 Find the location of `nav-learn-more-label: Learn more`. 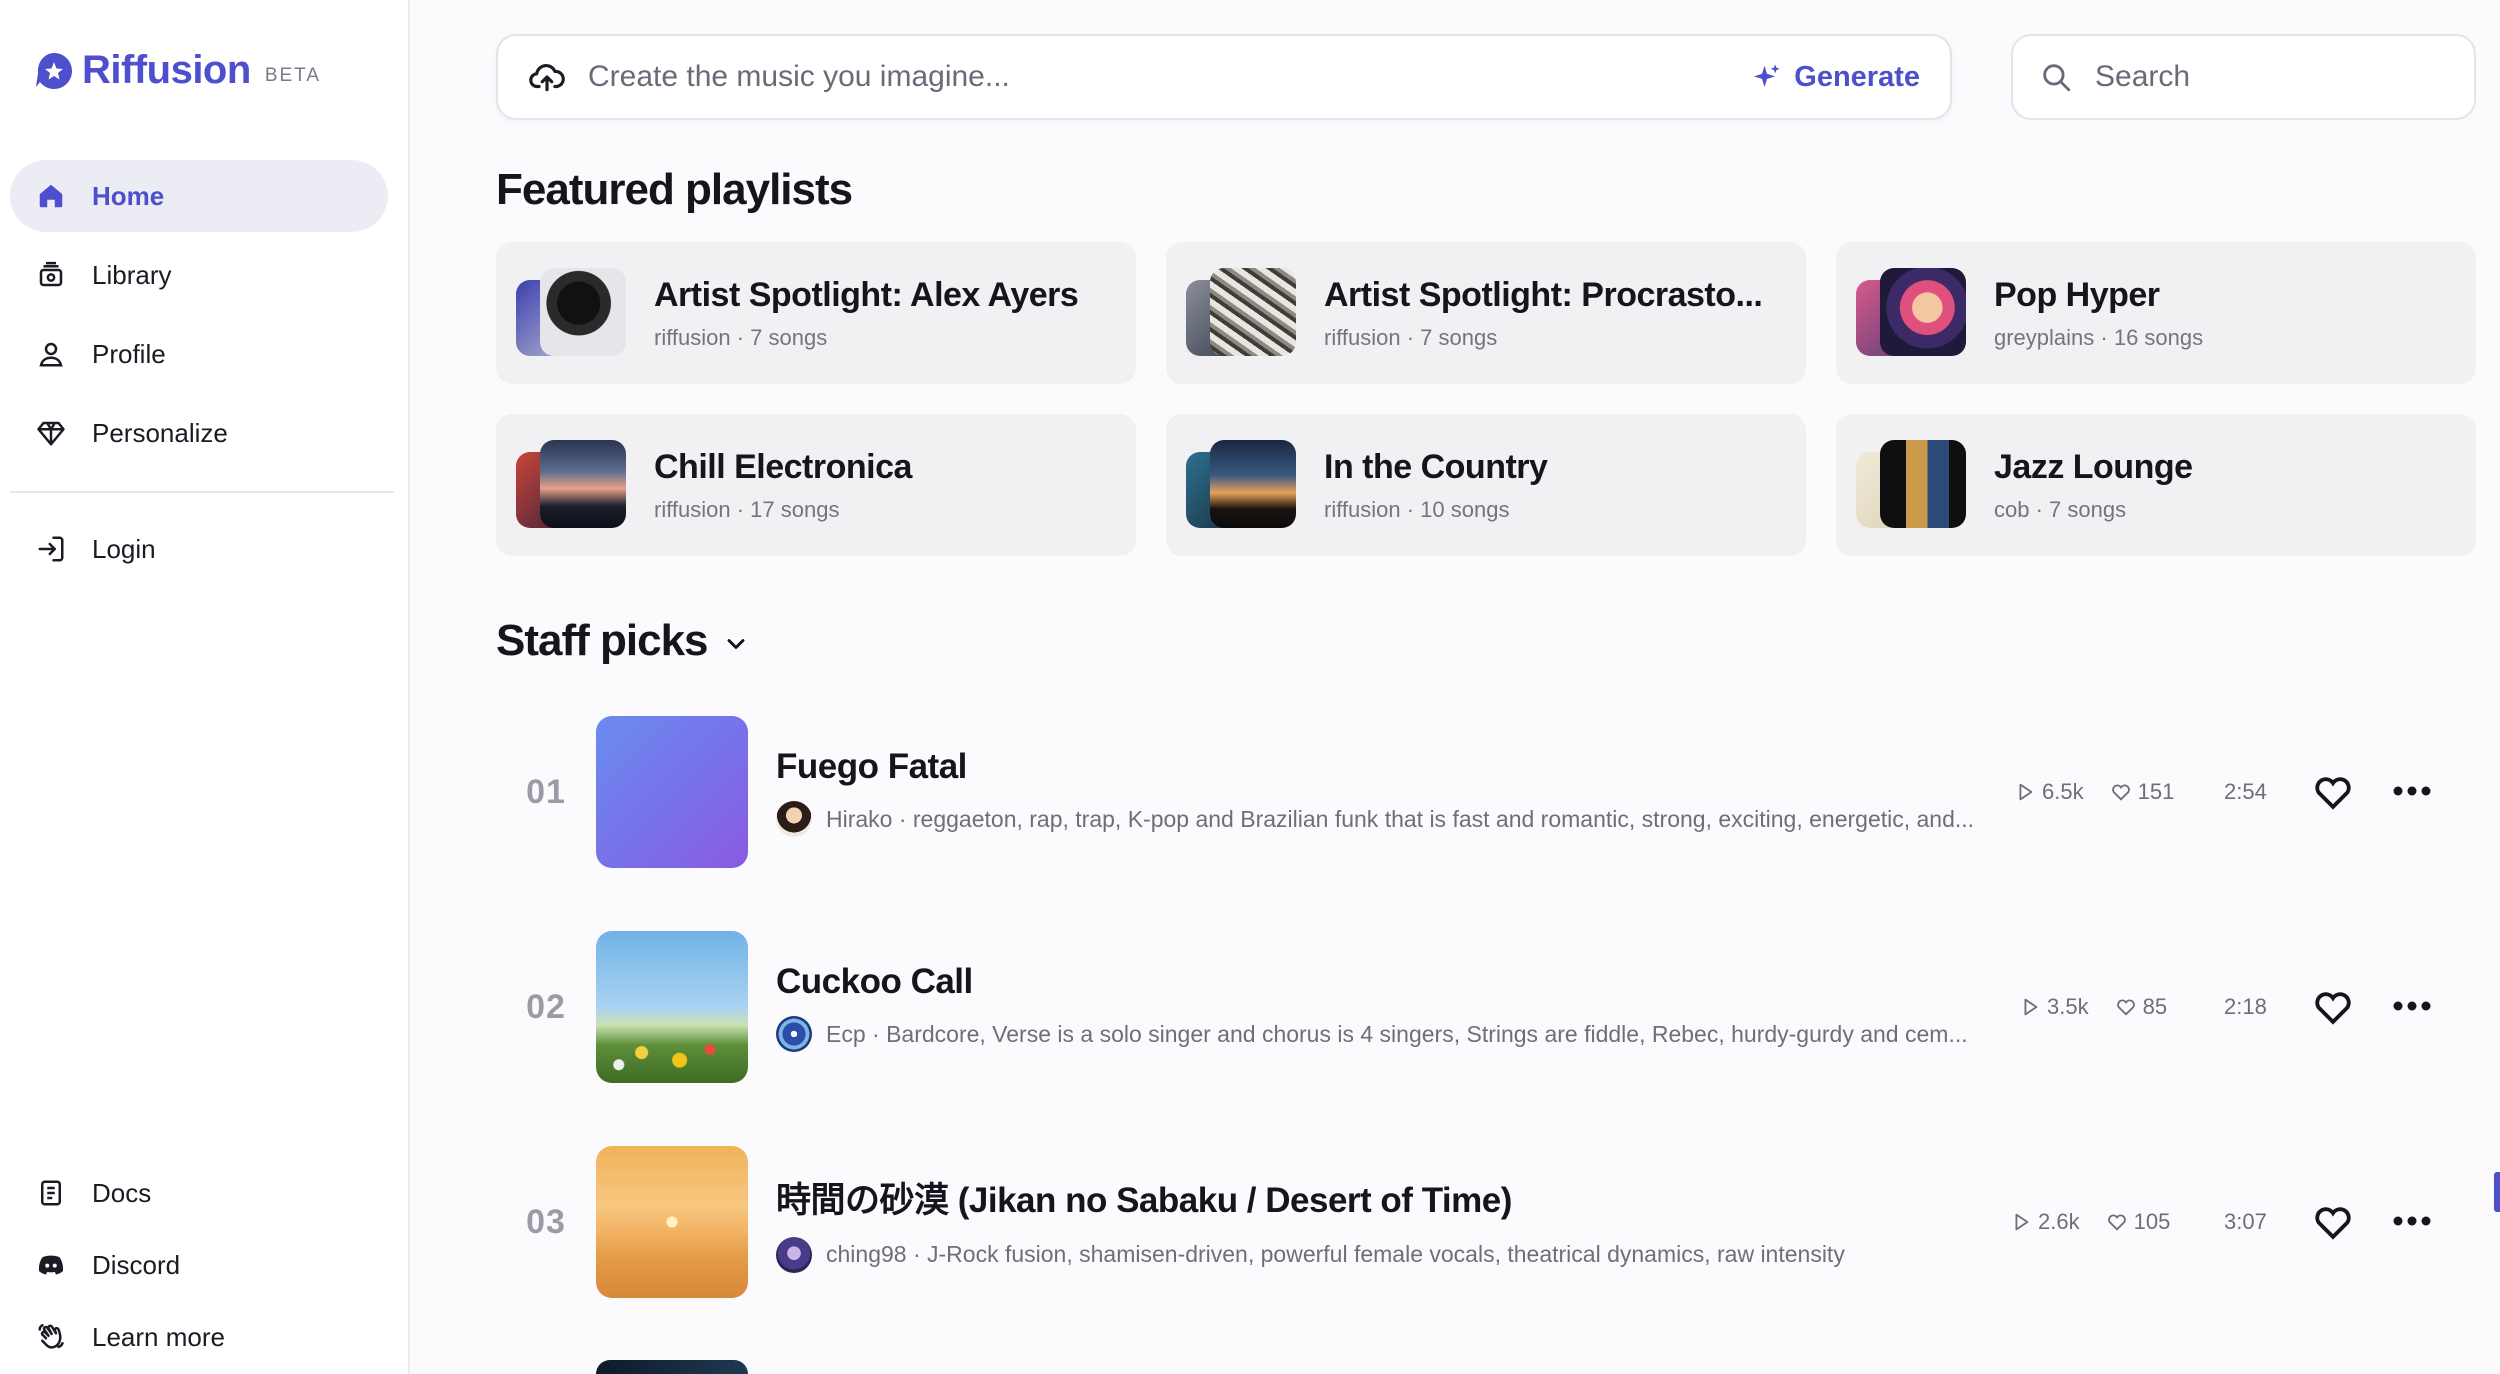

nav-learn-more-label: Learn more is located at coordinates (158, 1336).